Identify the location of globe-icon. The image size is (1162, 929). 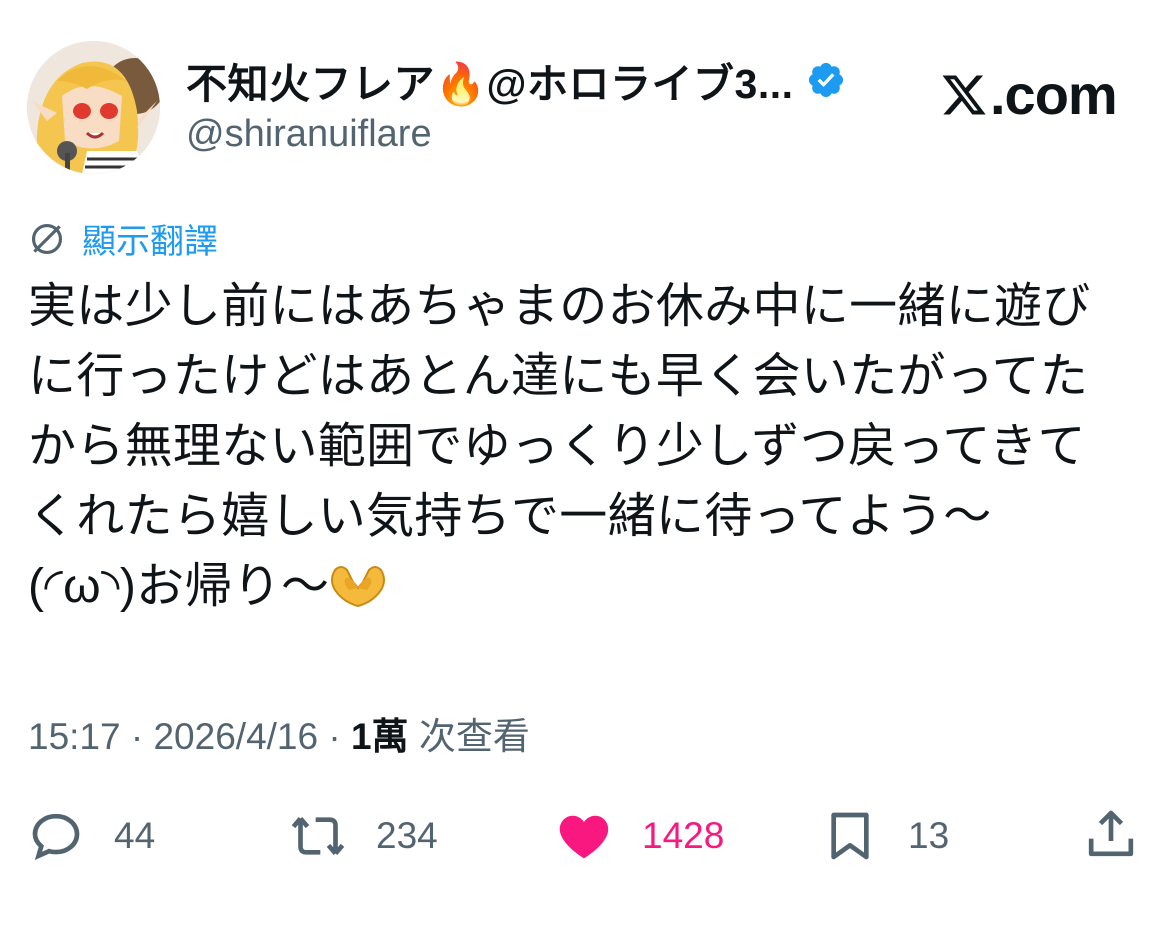
(47, 238).